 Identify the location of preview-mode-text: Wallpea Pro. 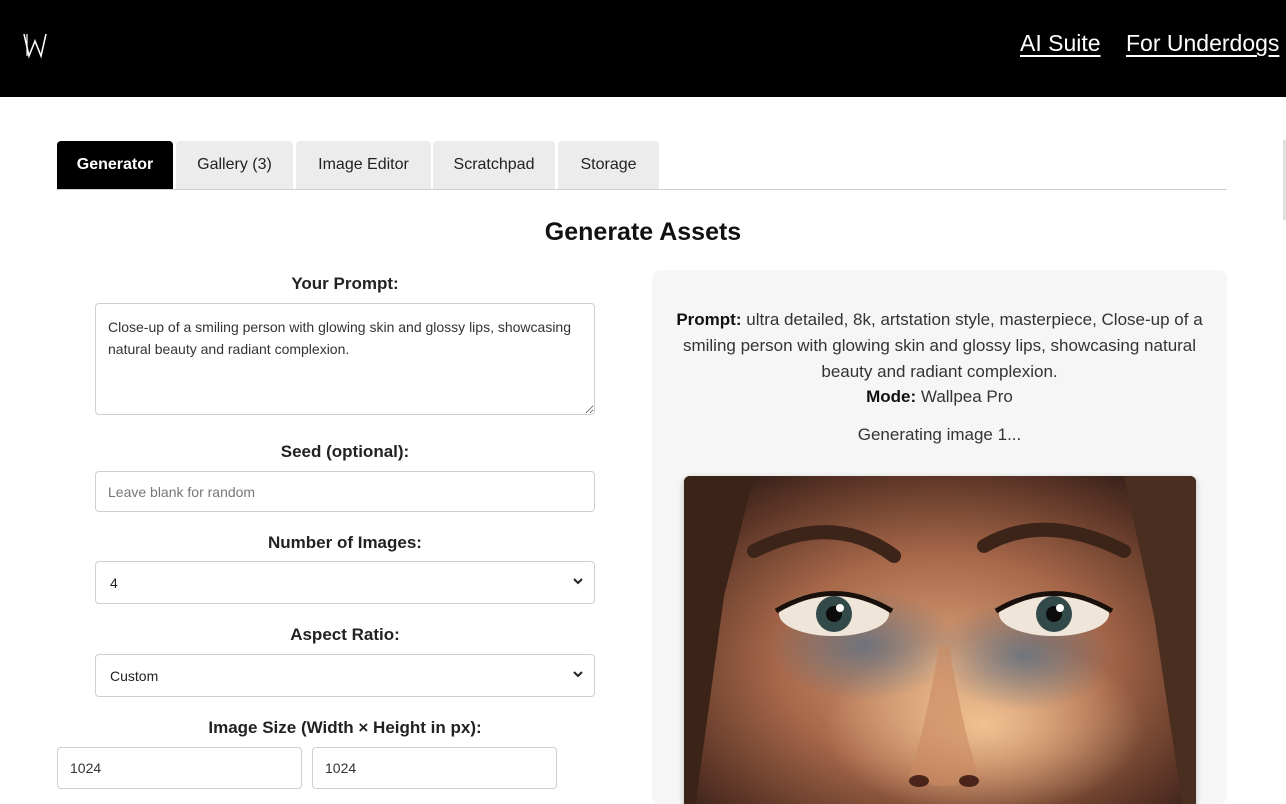
(966, 396).